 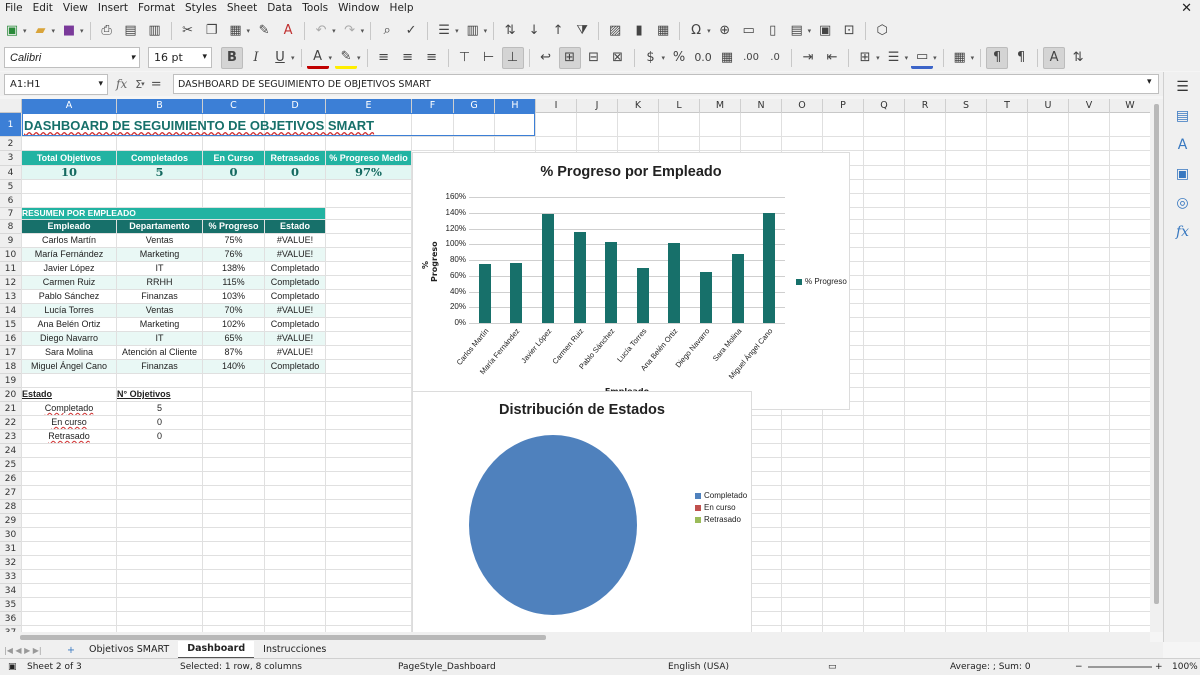 What do you see at coordinates (773, 31) in the screenshot?
I see `header-footer-icon: ▯` at bounding box center [773, 31].